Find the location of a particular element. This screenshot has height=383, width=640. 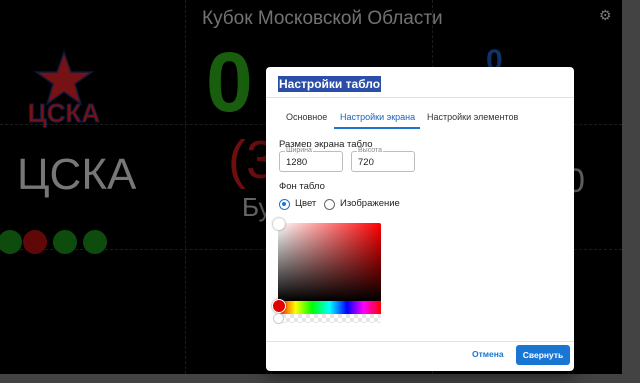

hue-slider is located at coordinates (329, 307).